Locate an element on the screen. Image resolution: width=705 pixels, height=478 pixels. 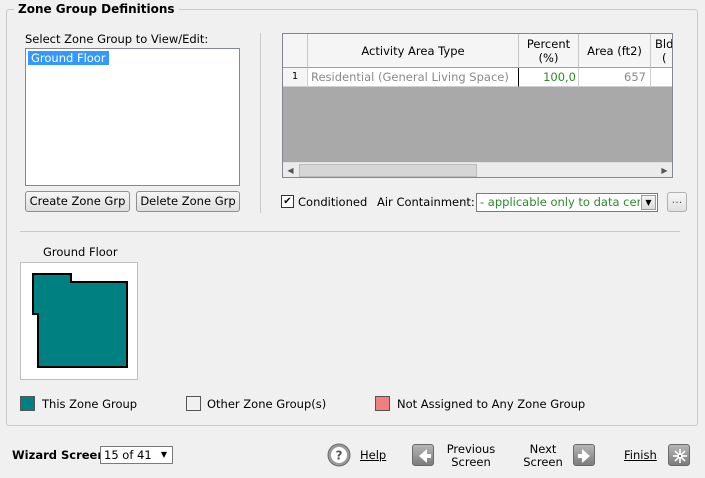
legend-label-this-zone-group: This Zone Group is located at coordinates (90, 404).